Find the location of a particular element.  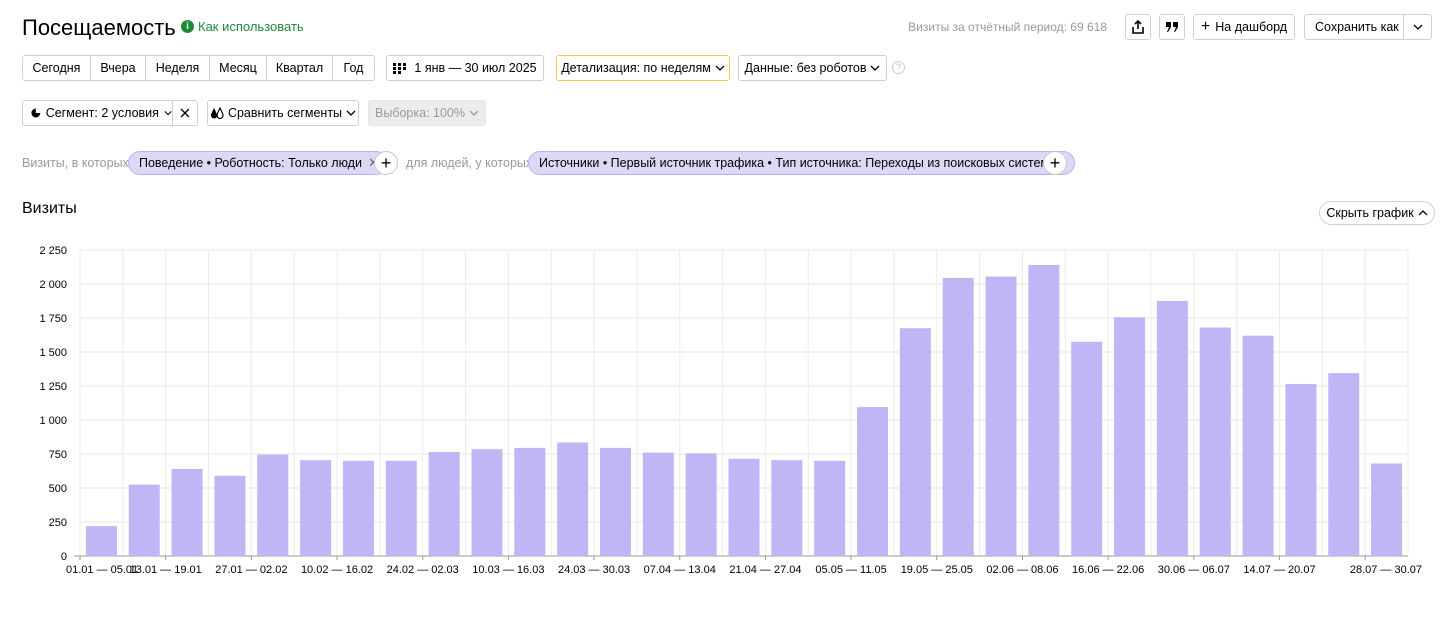

x-tick-label: 05.05 — 11.05 is located at coordinates (850, 570).